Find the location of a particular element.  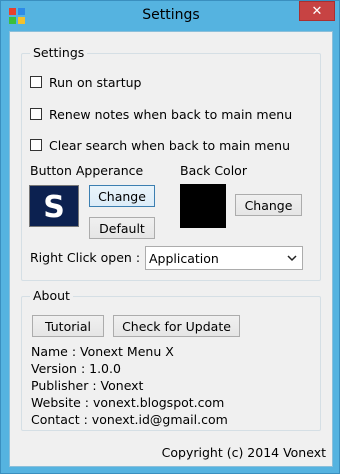

settings-group-title: Settings is located at coordinates (59, 52).